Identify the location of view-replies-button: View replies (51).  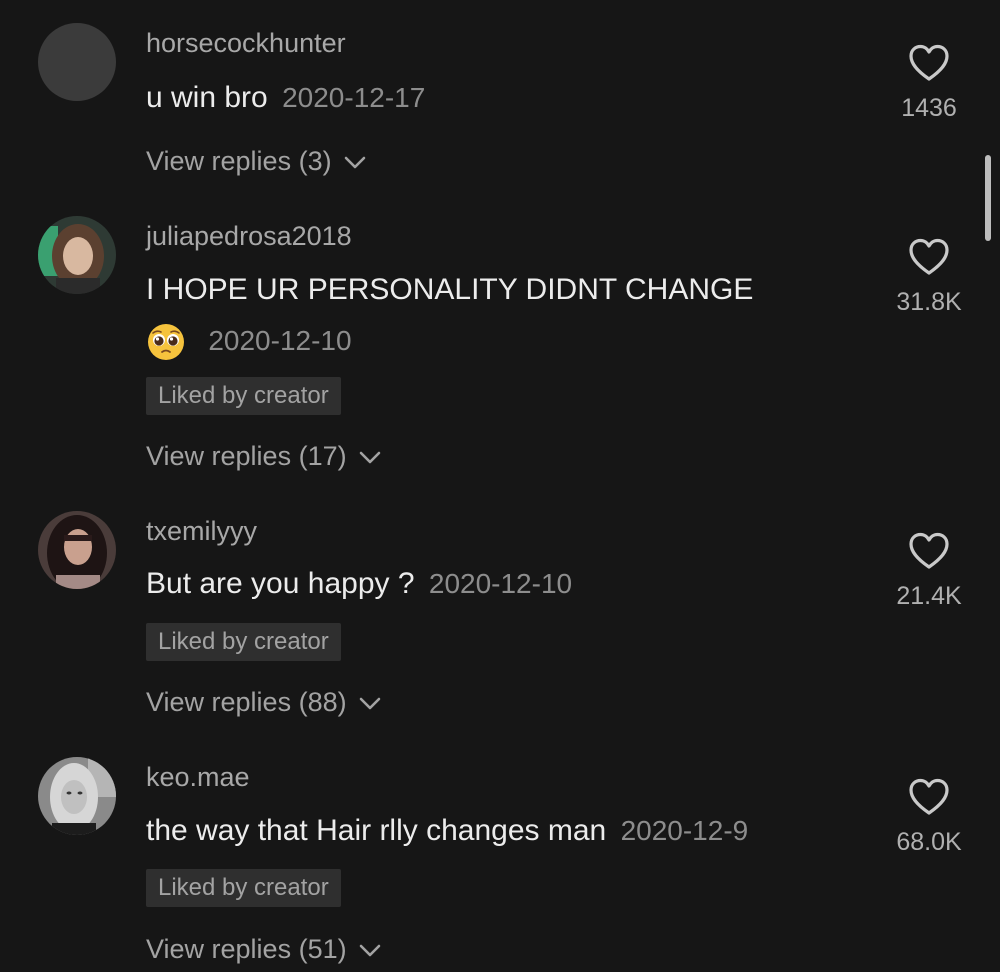
(264, 949).